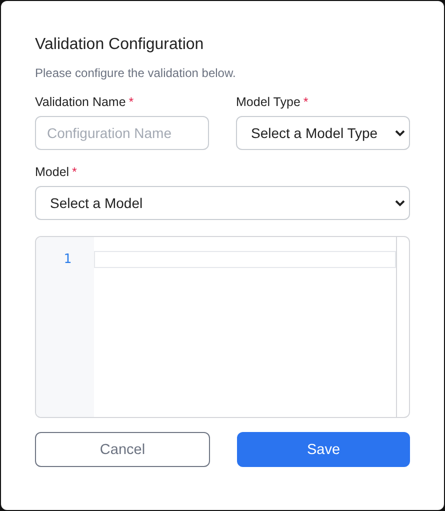 The width and height of the screenshot is (445, 511). Describe the element at coordinates (268, 102) in the screenshot. I see `field-label: Model Type` at that location.